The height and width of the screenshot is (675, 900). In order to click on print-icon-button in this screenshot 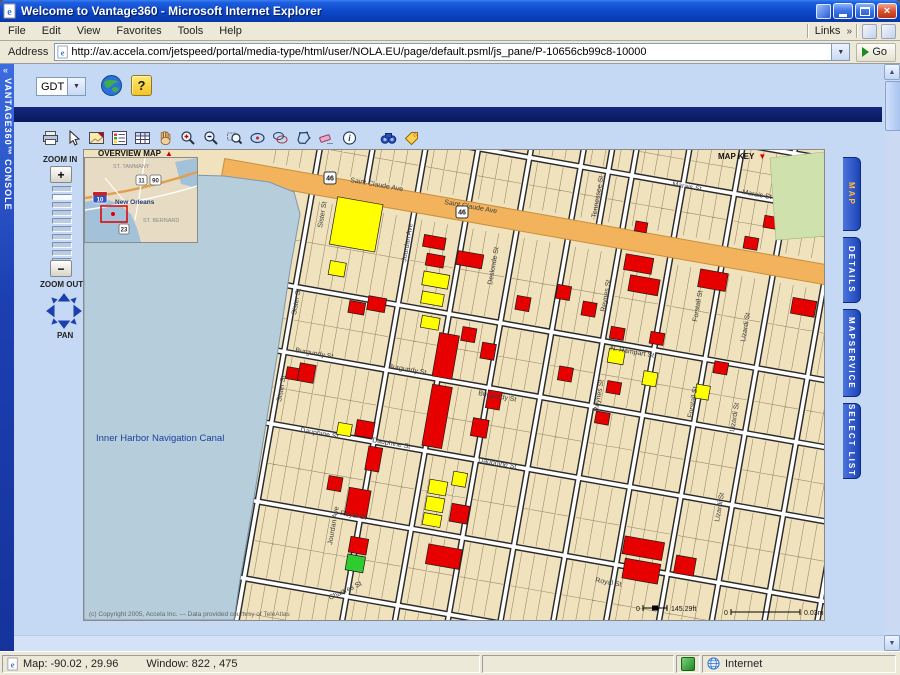, I will do `click(50, 138)`.